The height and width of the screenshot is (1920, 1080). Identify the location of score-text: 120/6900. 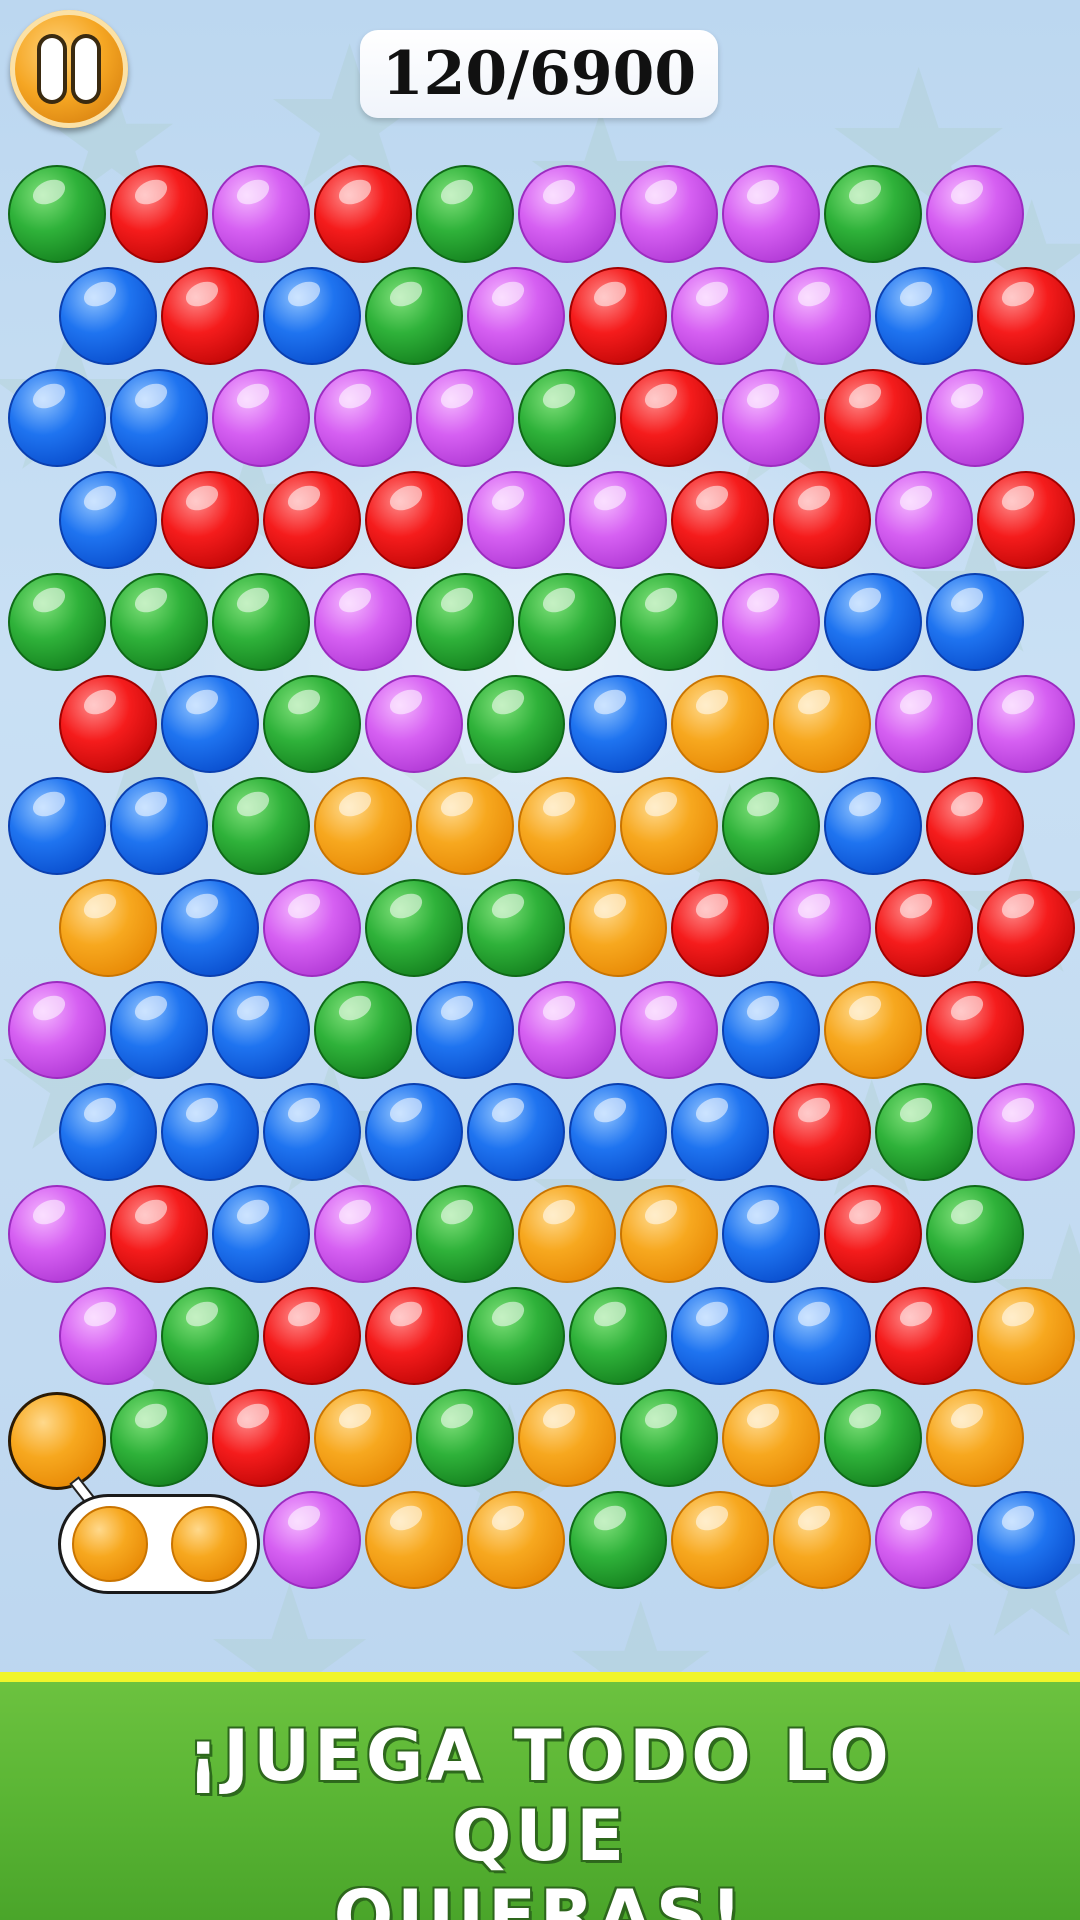
(539, 74).